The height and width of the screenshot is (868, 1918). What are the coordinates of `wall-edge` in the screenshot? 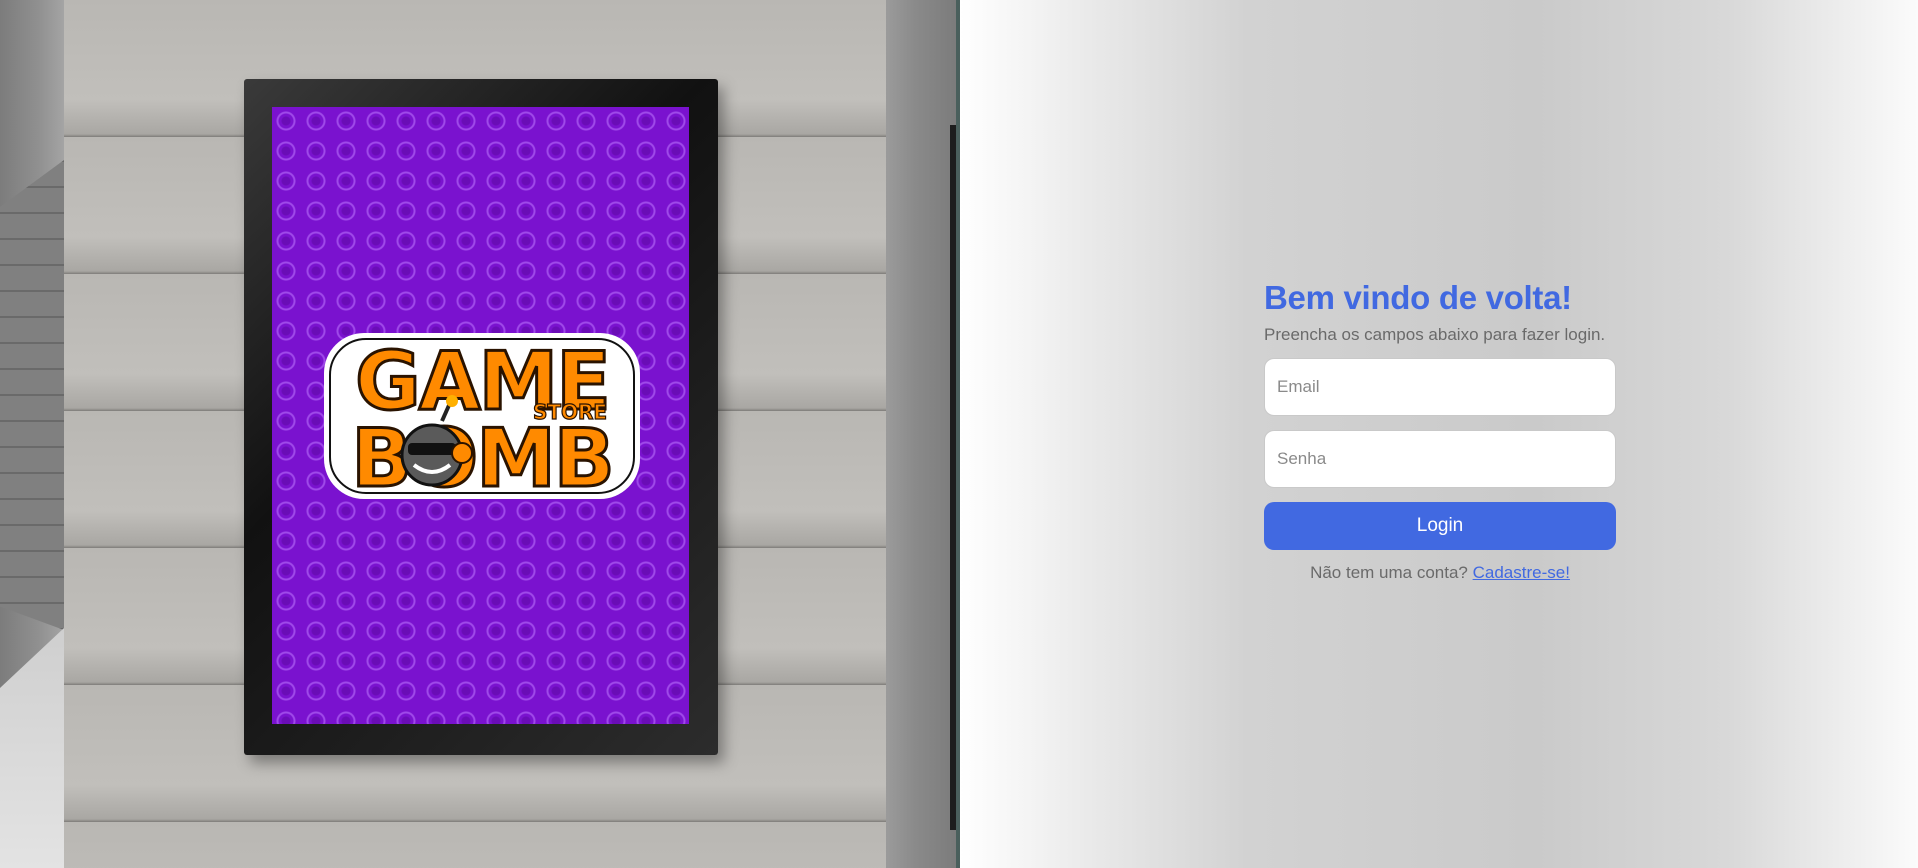 It's located at (923, 434).